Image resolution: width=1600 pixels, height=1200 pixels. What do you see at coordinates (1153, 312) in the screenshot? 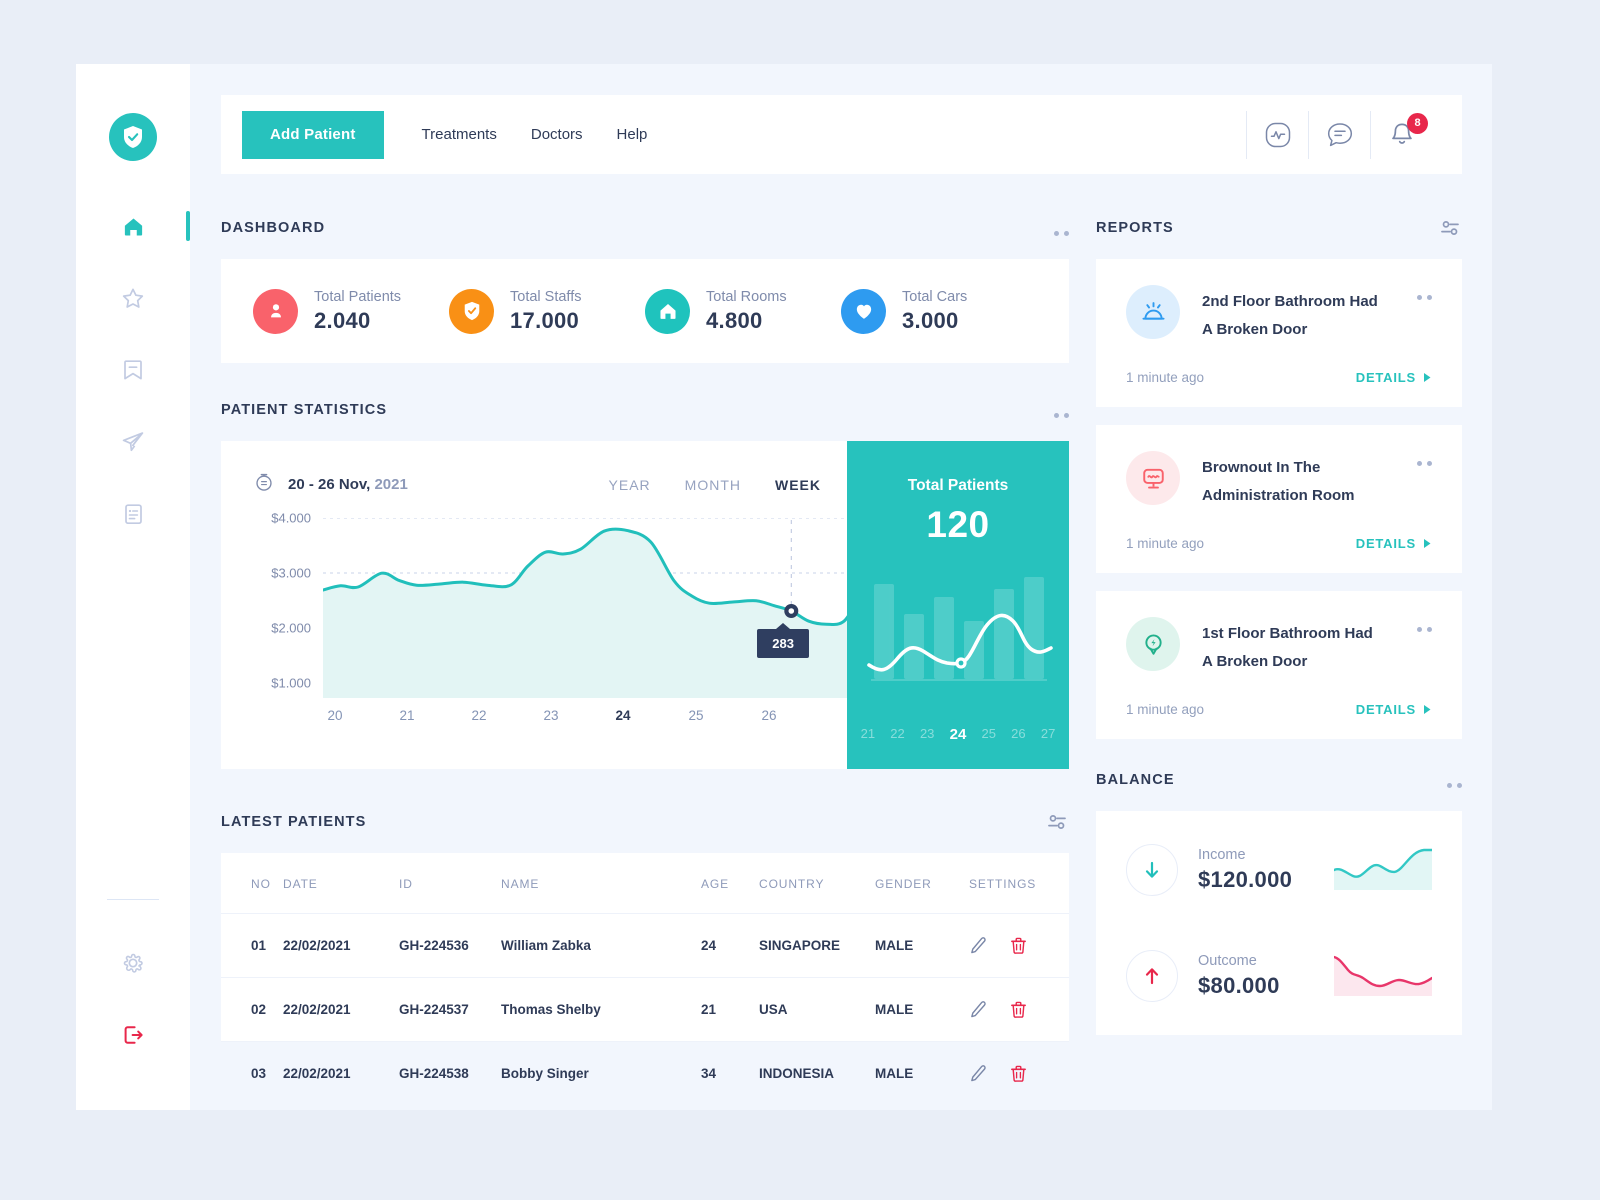
I see `alarm-icon` at bounding box center [1153, 312].